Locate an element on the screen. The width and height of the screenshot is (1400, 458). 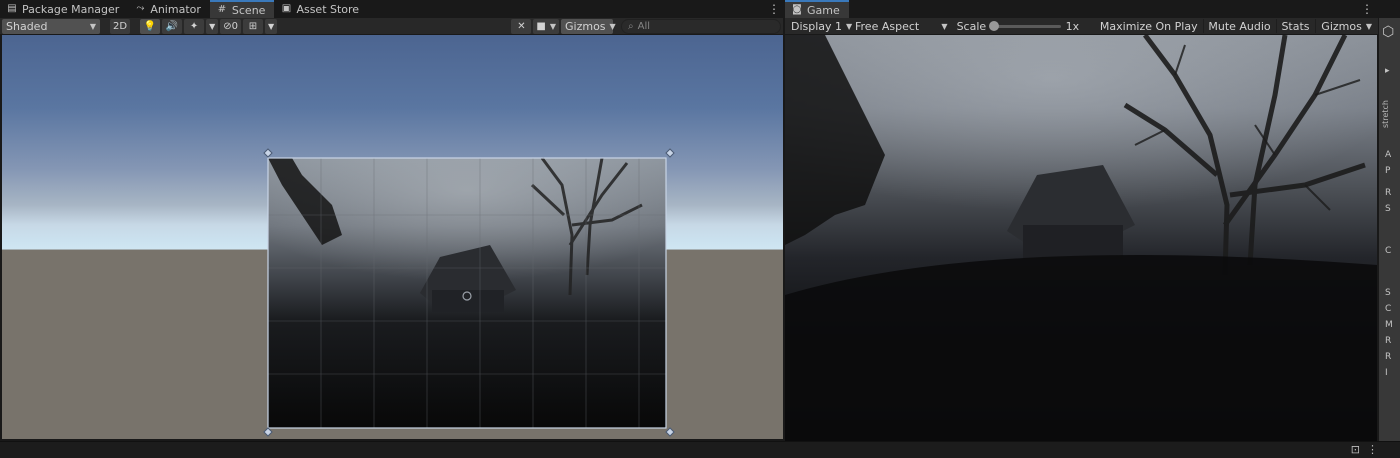
game-kebab-menu-icon: ⋮ is located at coordinates (1367, 9).